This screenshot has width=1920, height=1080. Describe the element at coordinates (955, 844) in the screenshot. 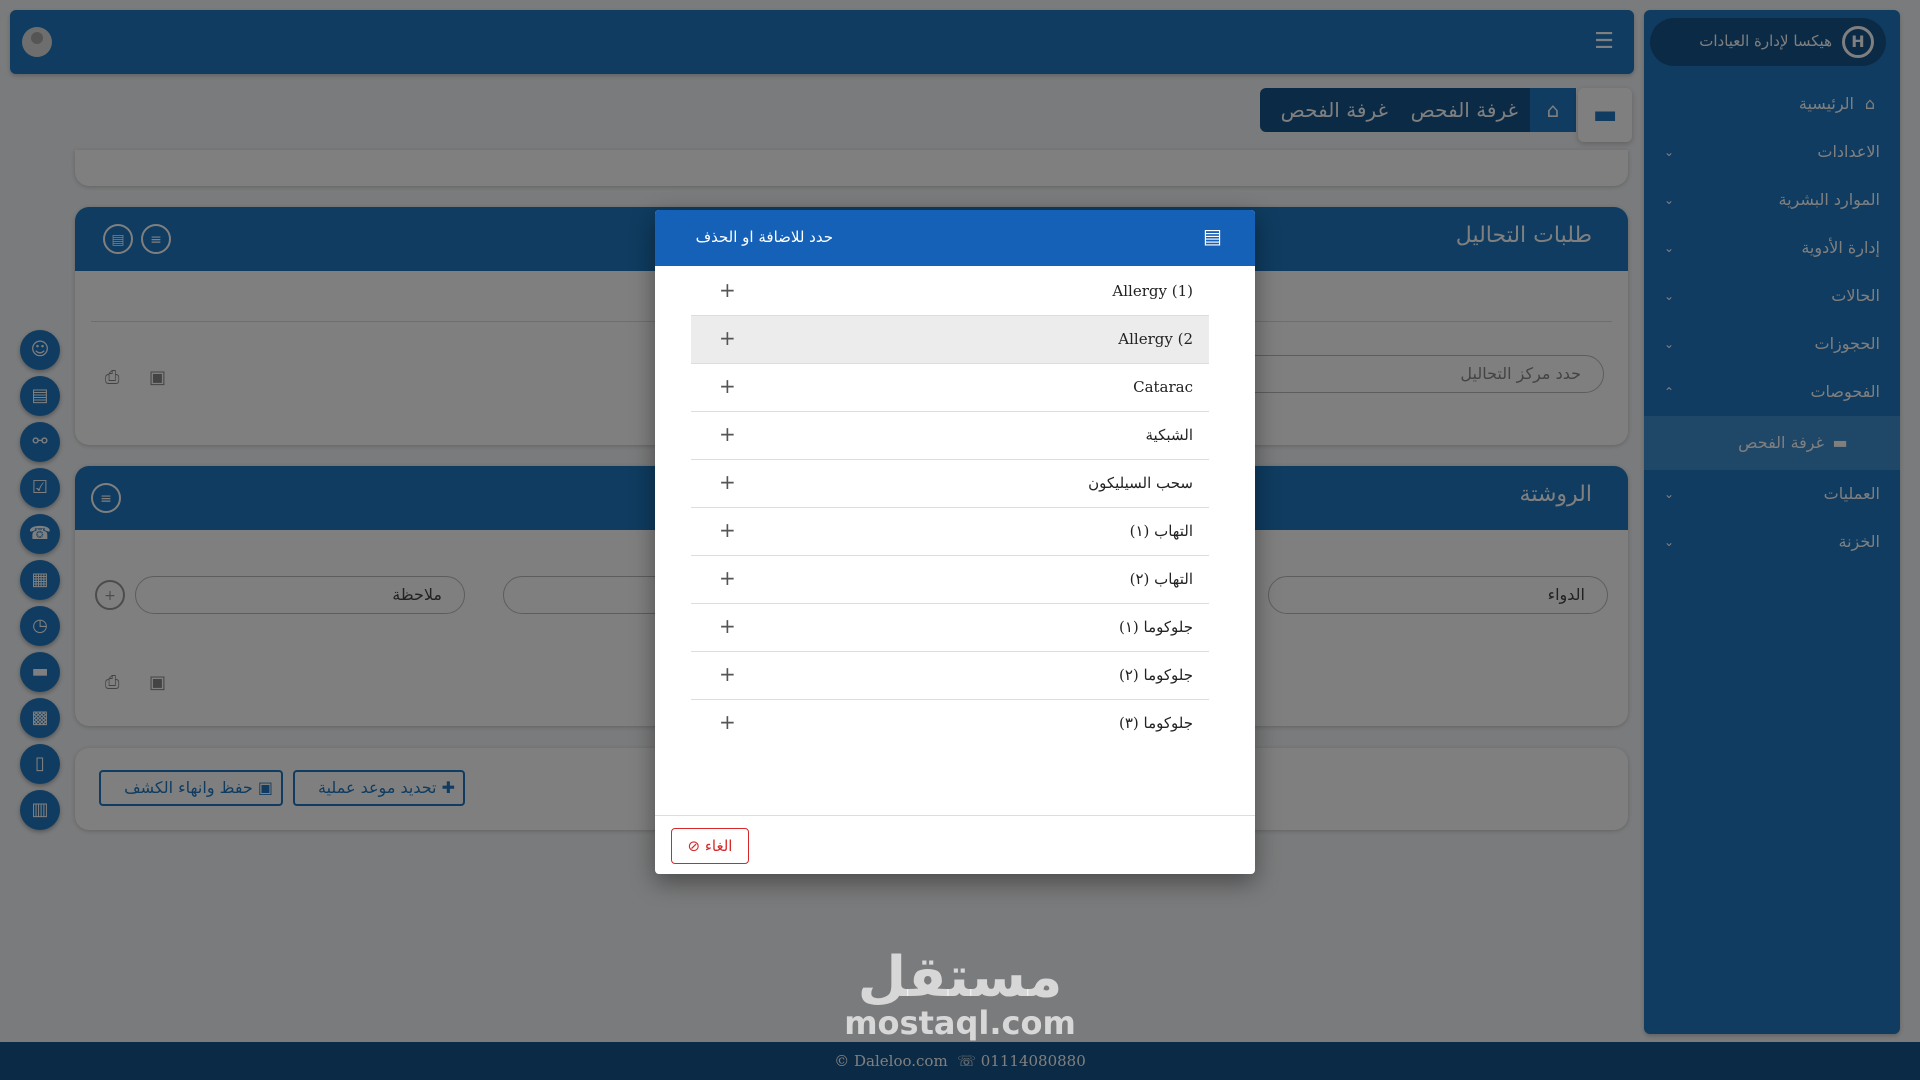

I see `dialog-footer: الغاء ⊘` at that location.